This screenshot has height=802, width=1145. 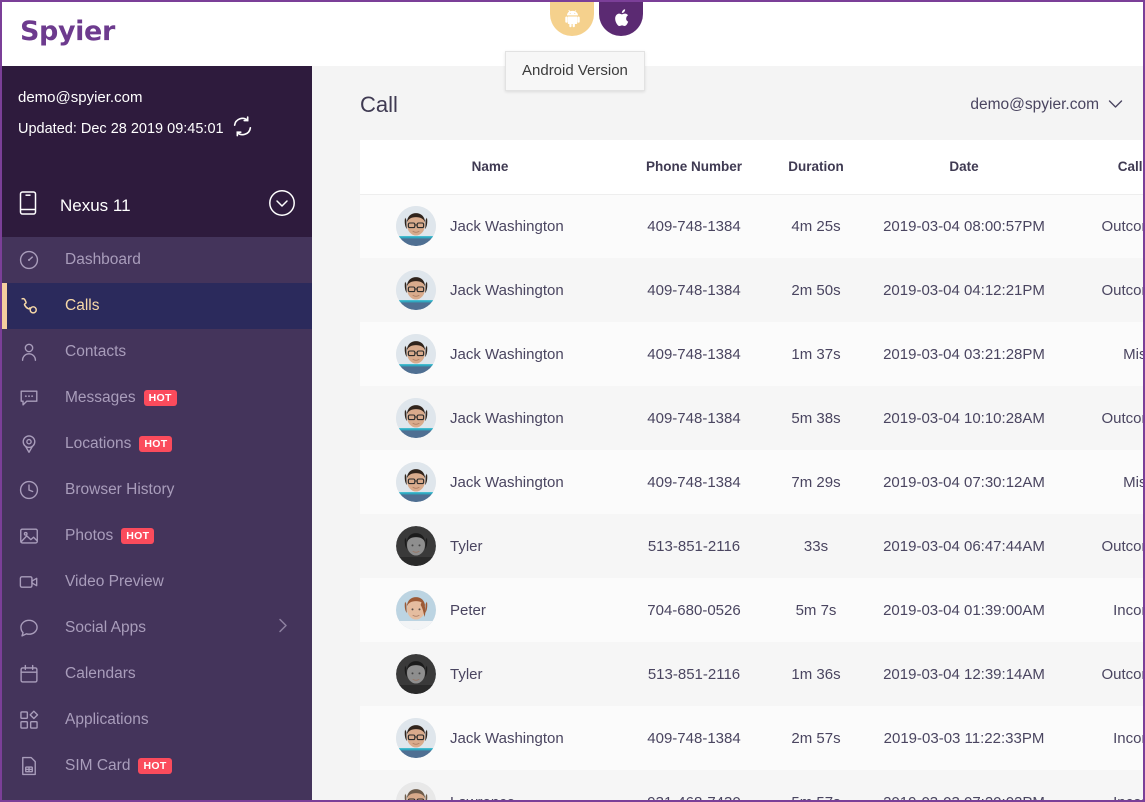 I want to click on account-updated-row: Updated: Dec 28 2019 09:45:01, so click(x=157, y=129).